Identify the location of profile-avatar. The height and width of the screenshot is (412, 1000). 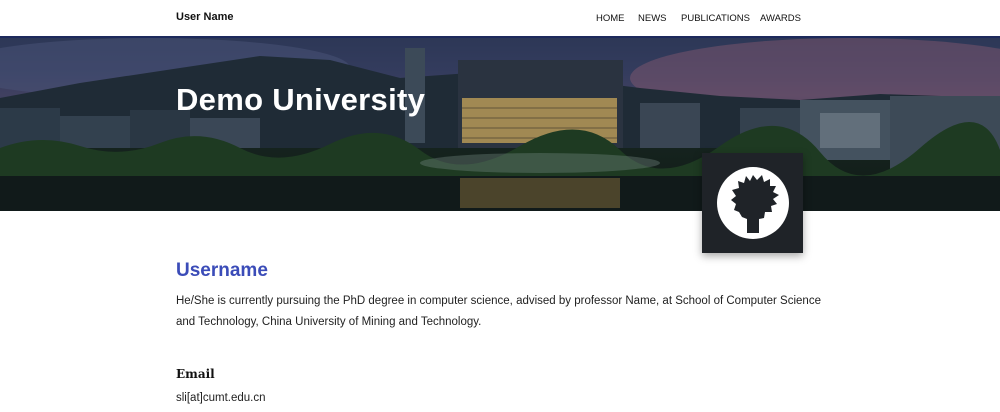
(752, 203).